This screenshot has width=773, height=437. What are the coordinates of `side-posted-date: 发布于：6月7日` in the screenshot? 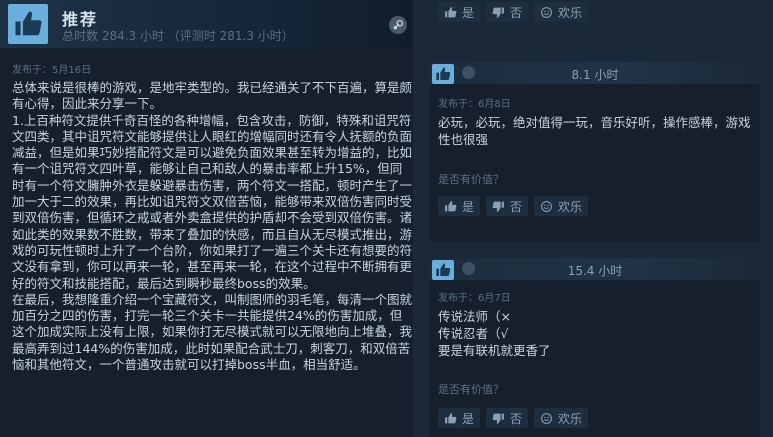 It's located at (474, 298).